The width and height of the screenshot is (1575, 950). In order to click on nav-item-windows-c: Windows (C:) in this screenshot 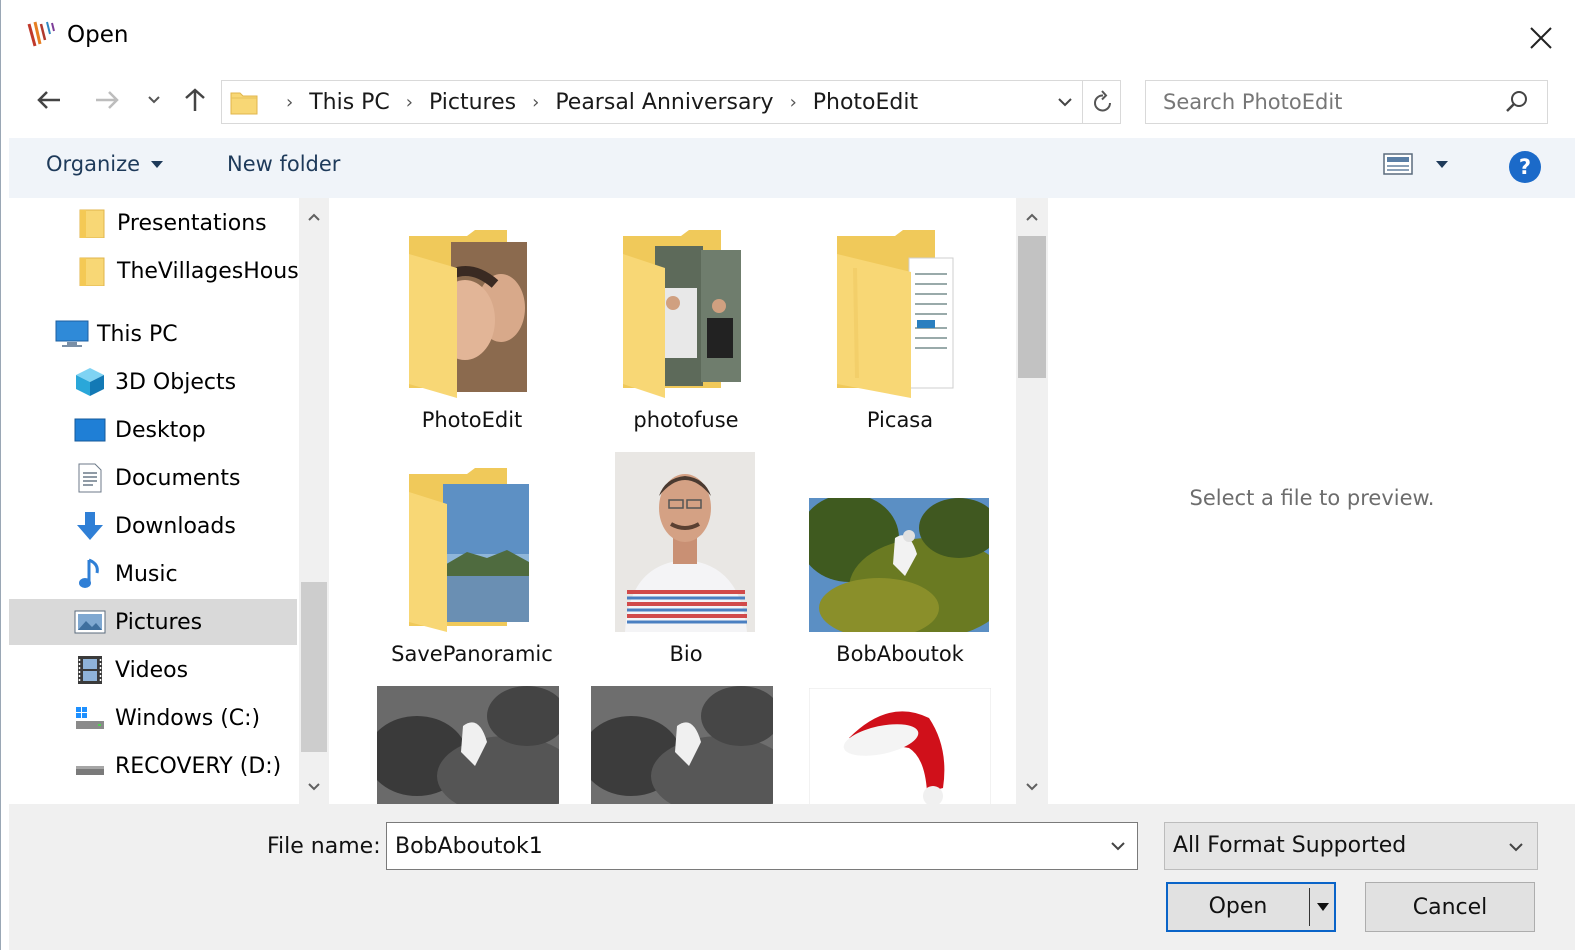, I will do `click(166, 718)`.